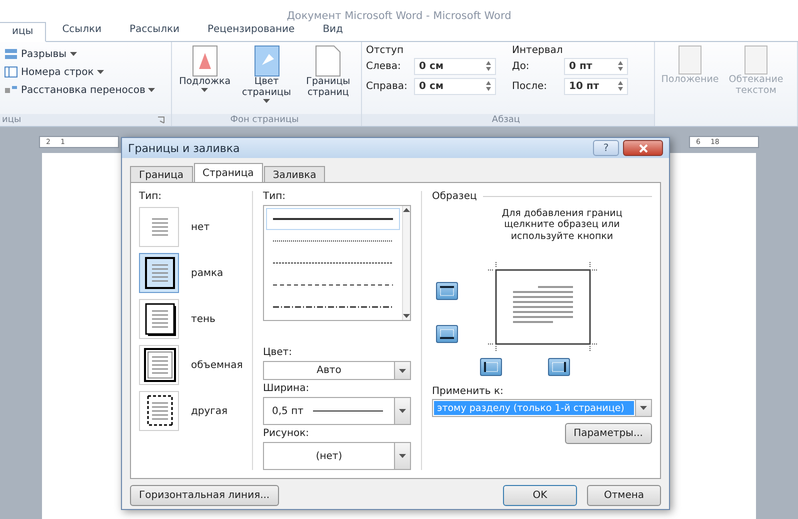 Image resolution: width=798 pixels, height=519 pixels. What do you see at coordinates (195, 273) in the screenshot?
I see `setting-option: рамка` at bounding box center [195, 273].